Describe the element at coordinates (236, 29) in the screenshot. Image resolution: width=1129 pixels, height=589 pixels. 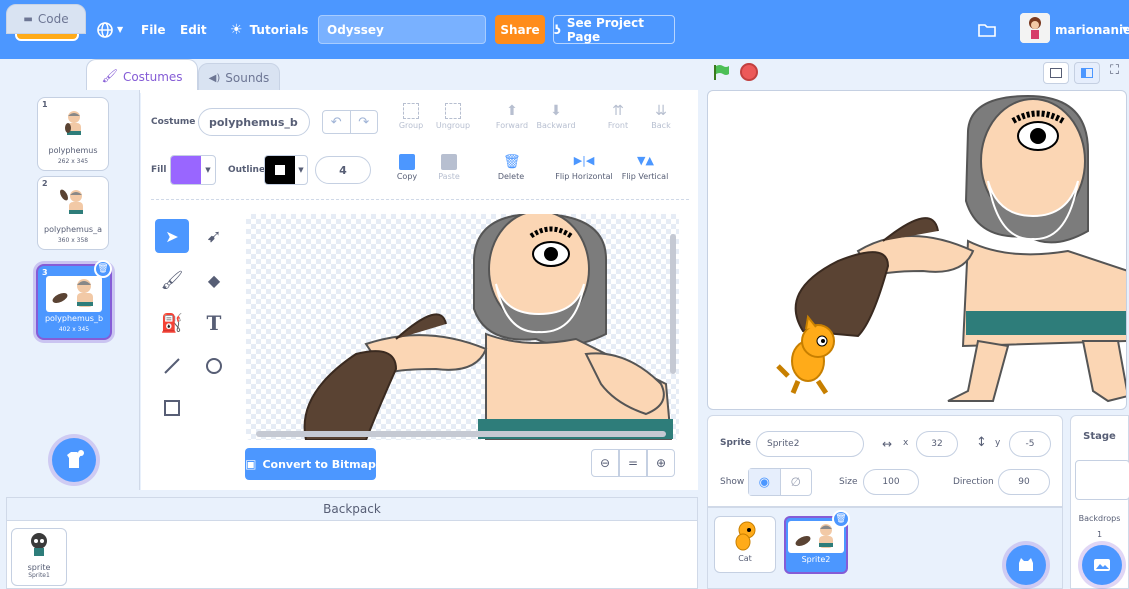
I see `lightbulb-icon: ☀` at that location.